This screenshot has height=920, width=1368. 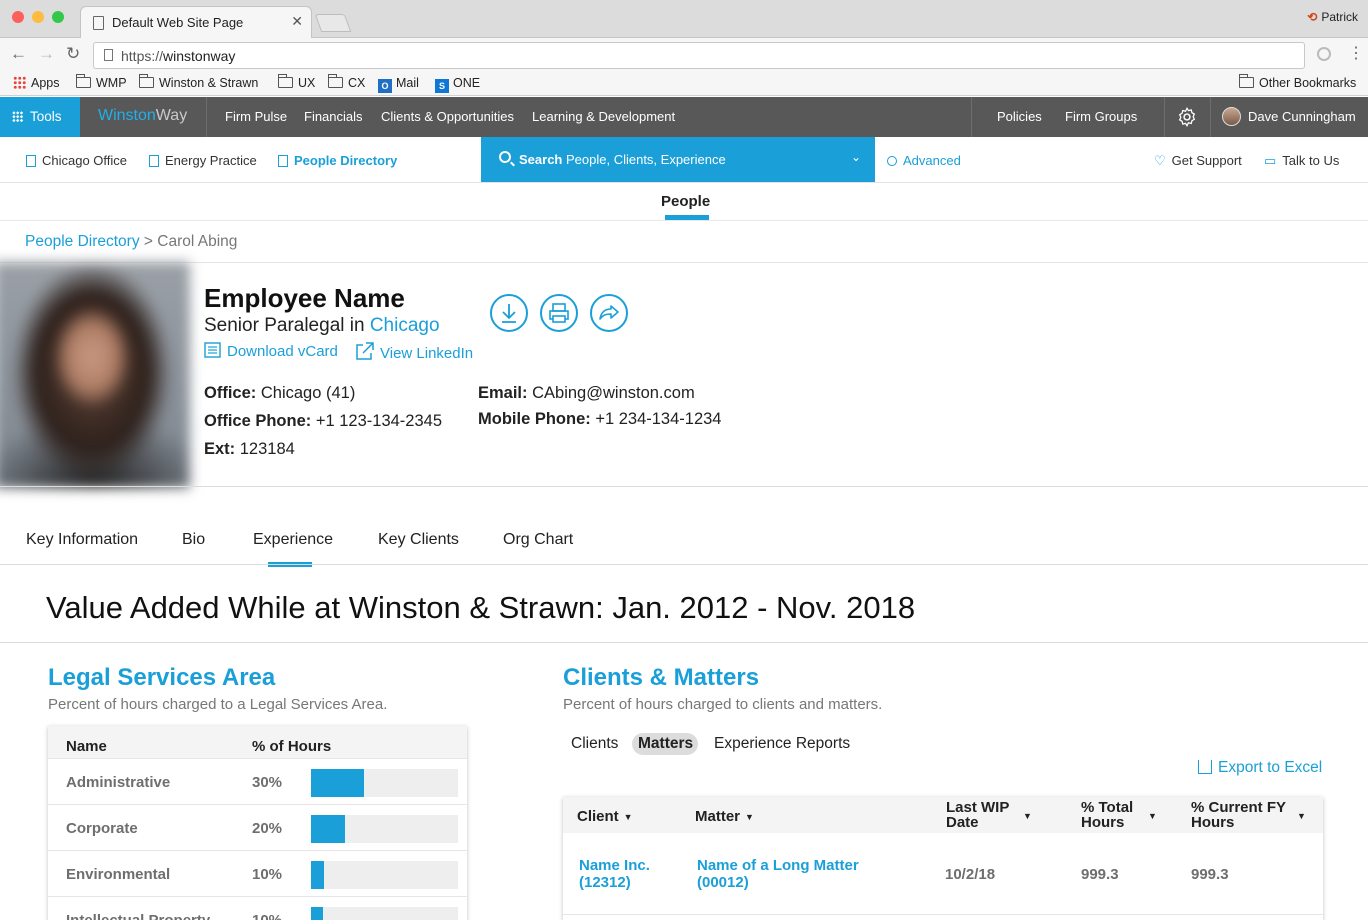 I want to click on subnav-people-directory: People Directory, so click(x=337, y=160).